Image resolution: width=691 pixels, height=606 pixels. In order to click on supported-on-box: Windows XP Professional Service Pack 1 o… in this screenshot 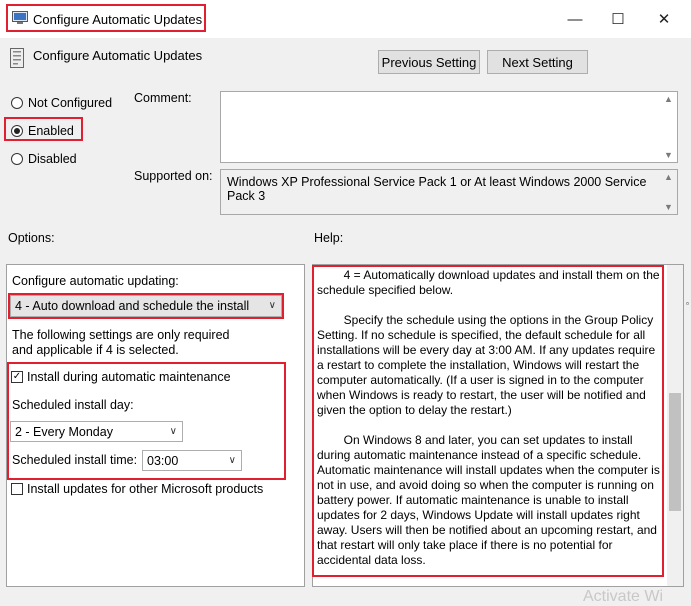, I will do `click(449, 192)`.